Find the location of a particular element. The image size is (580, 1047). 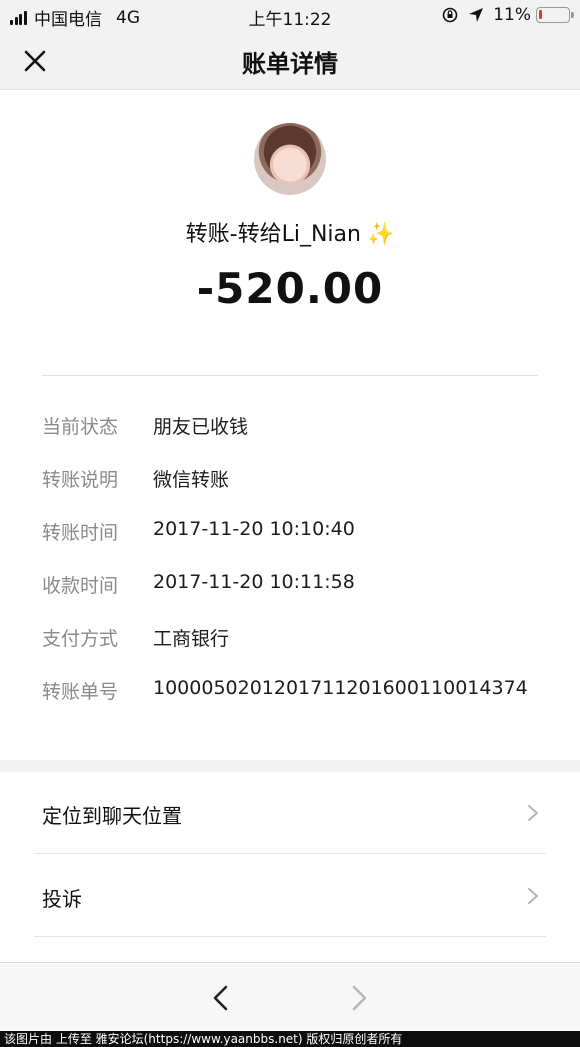

chevron-left-icon is located at coordinates (221, 998).